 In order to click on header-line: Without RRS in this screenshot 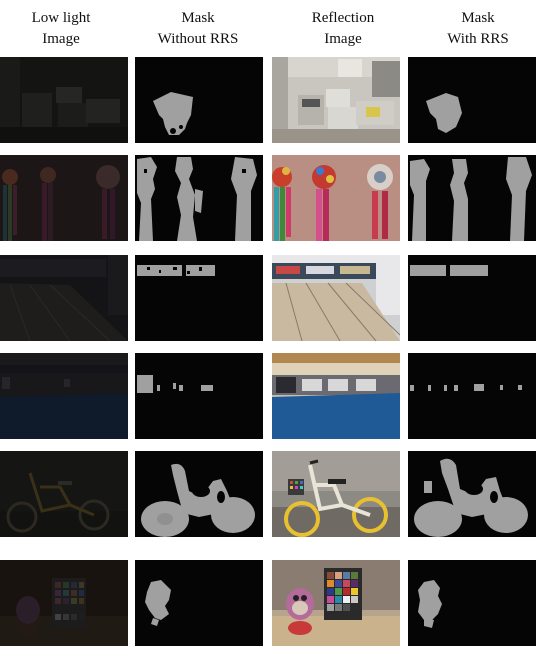, I will do `click(198, 39)`.